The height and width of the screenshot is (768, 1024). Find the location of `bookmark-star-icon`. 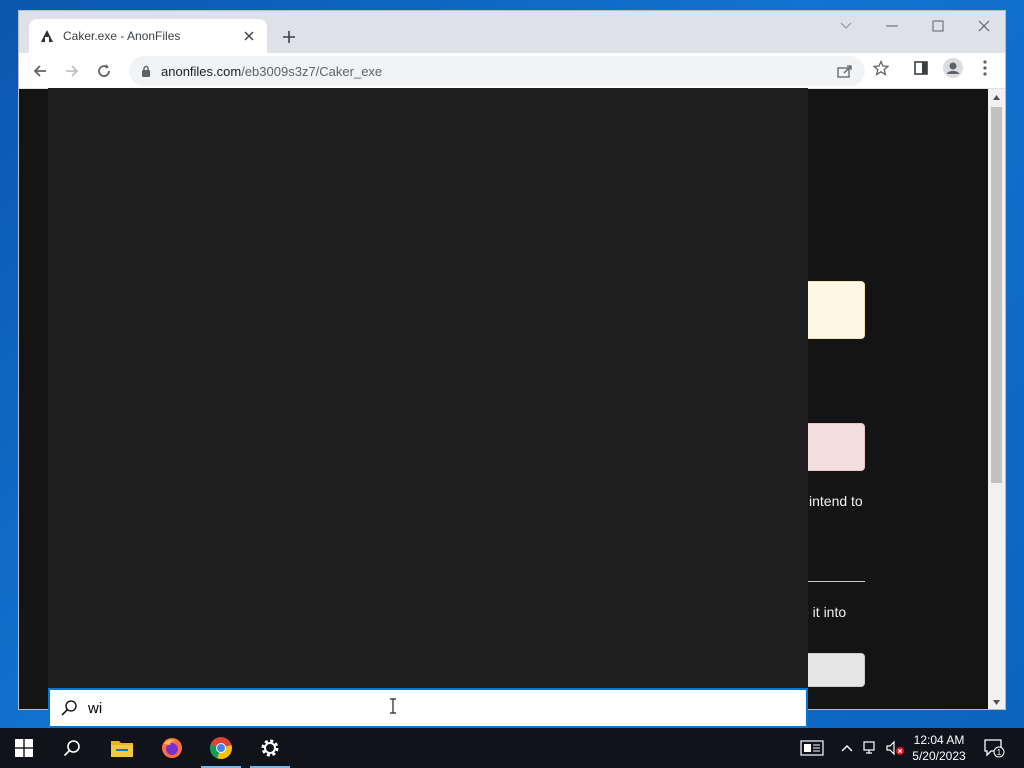

bookmark-star-icon is located at coordinates (881, 68).